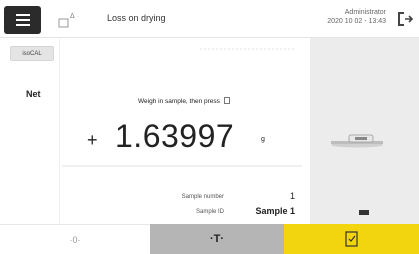 This screenshot has height=254, width=419. I want to click on net-label: Net, so click(33, 94).